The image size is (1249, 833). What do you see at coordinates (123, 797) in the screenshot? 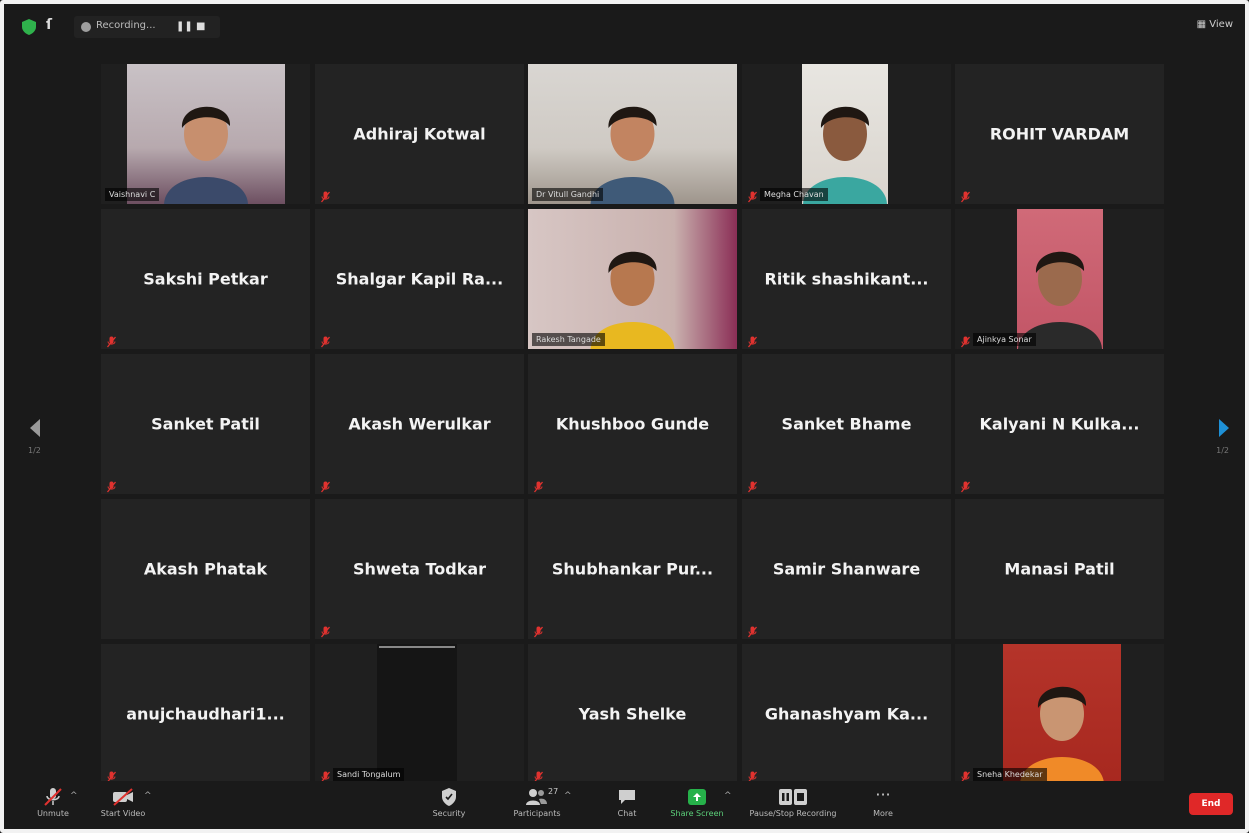
I see `video-off-icon` at bounding box center [123, 797].